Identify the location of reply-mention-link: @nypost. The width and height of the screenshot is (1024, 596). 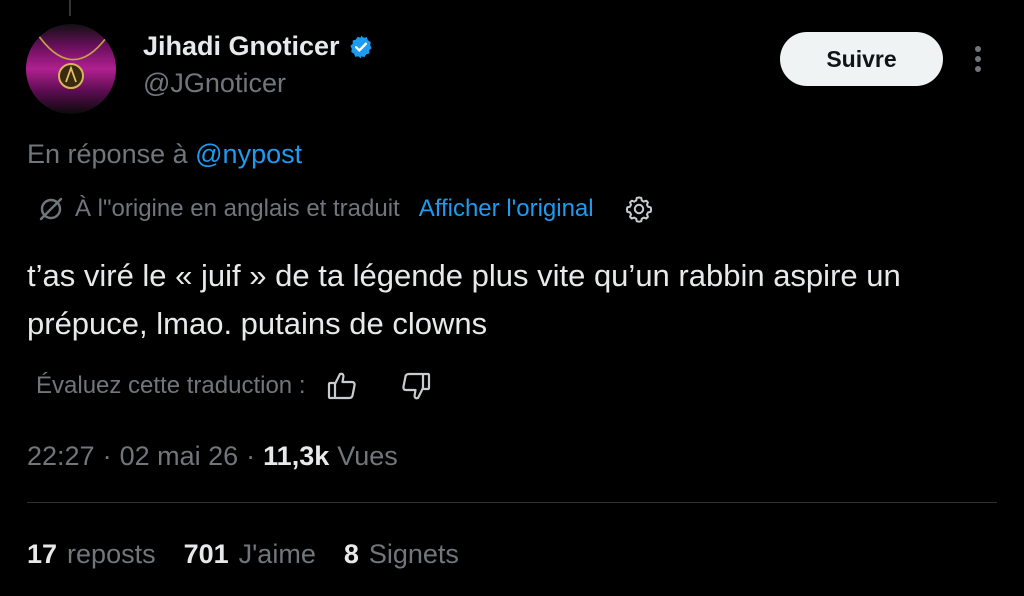
(248, 154).